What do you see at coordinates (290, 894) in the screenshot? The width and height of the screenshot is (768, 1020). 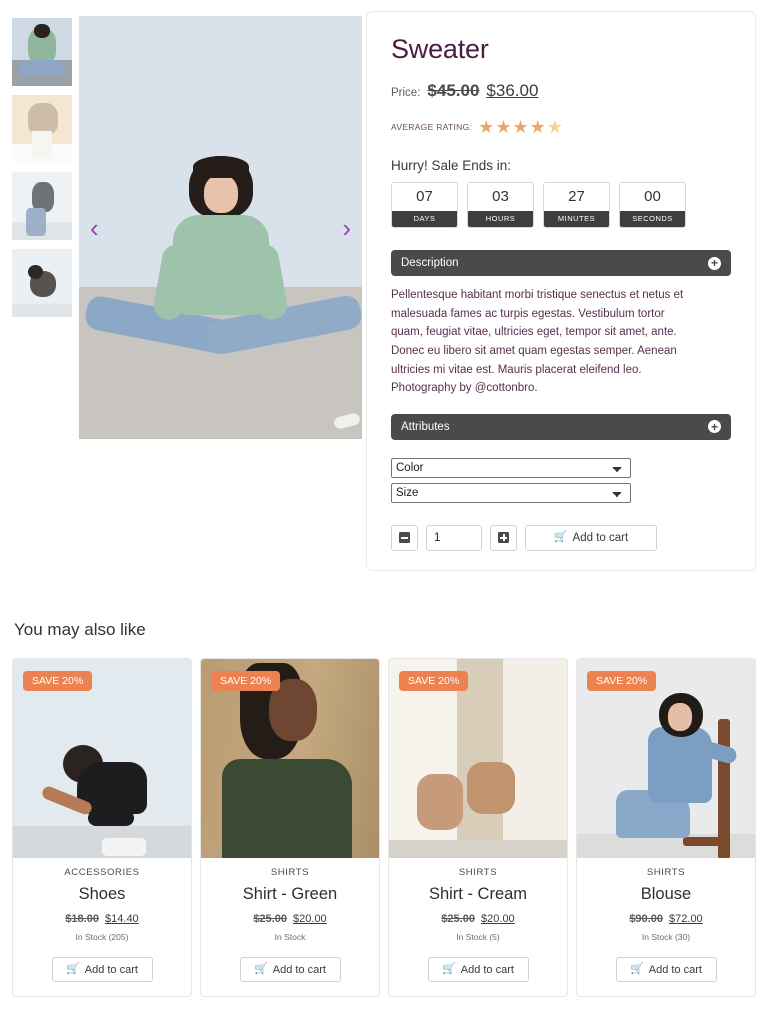 I see `product-name: Shirt - Green` at bounding box center [290, 894].